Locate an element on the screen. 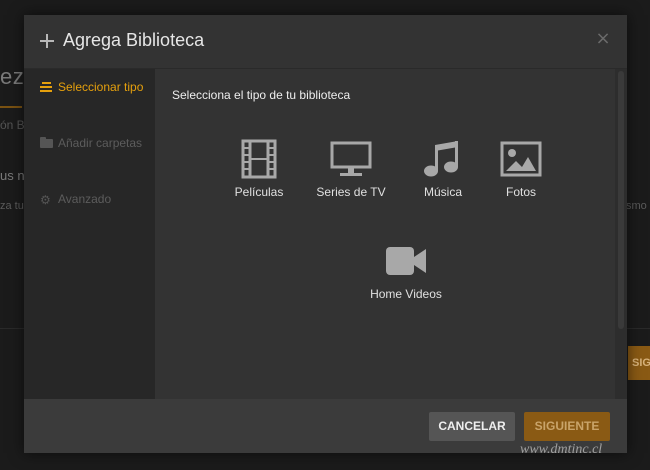 Image resolution: width=650 pixels, height=470 pixels. watermark: www.dmtinc.cl is located at coordinates (561, 449).